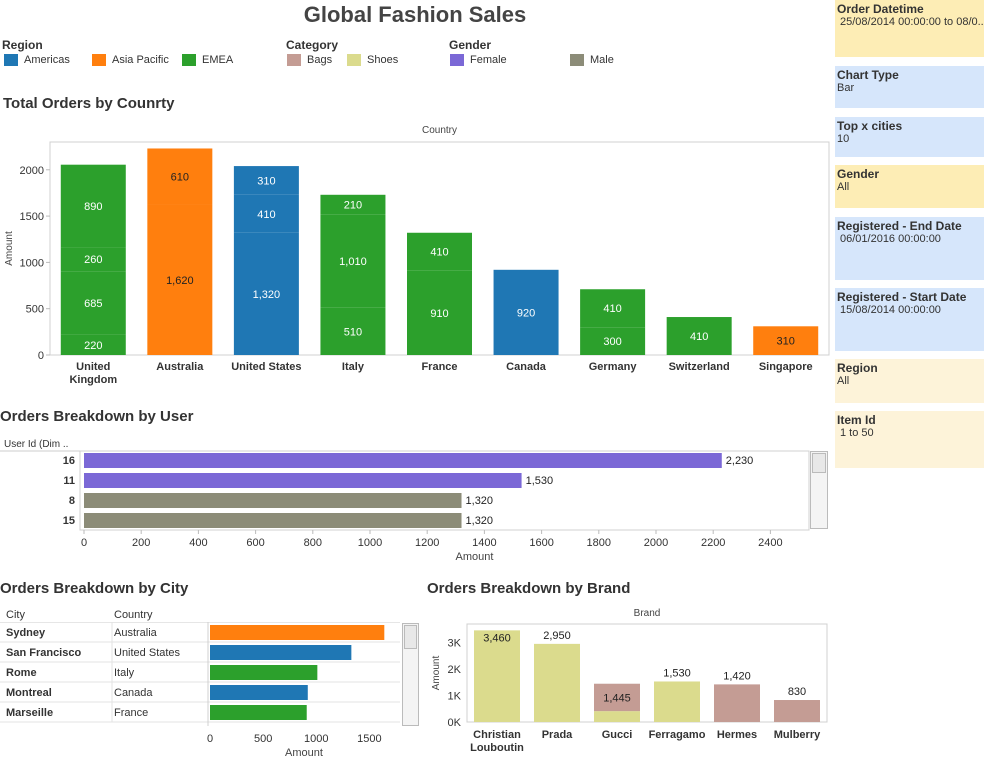 Image resolution: width=984 pixels, height=784 pixels. I want to click on plot-border, so click(647, 673).